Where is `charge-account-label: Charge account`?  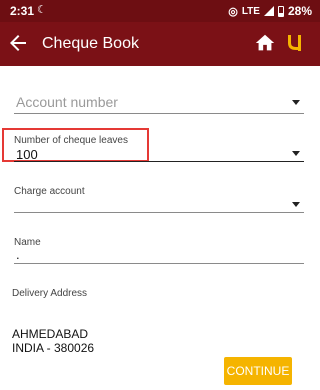 charge-account-label: Charge account is located at coordinates (49, 191).